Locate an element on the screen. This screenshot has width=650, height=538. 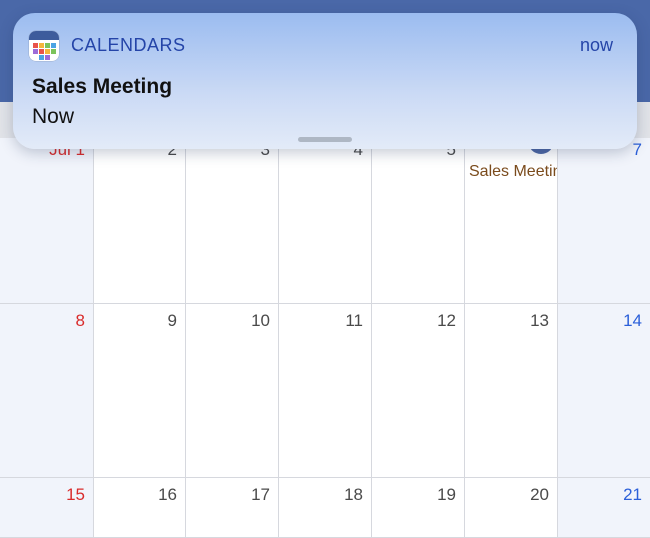
day-cell: 18 is located at coordinates (325, 508).